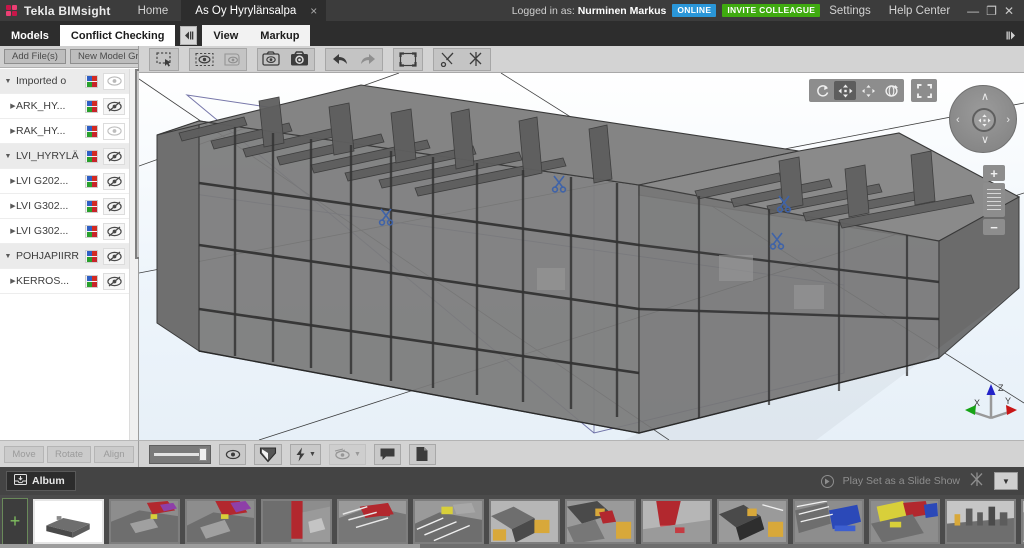  Describe the element at coordinates (232, 454) in the screenshot. I see `visibility-icon` at that location.